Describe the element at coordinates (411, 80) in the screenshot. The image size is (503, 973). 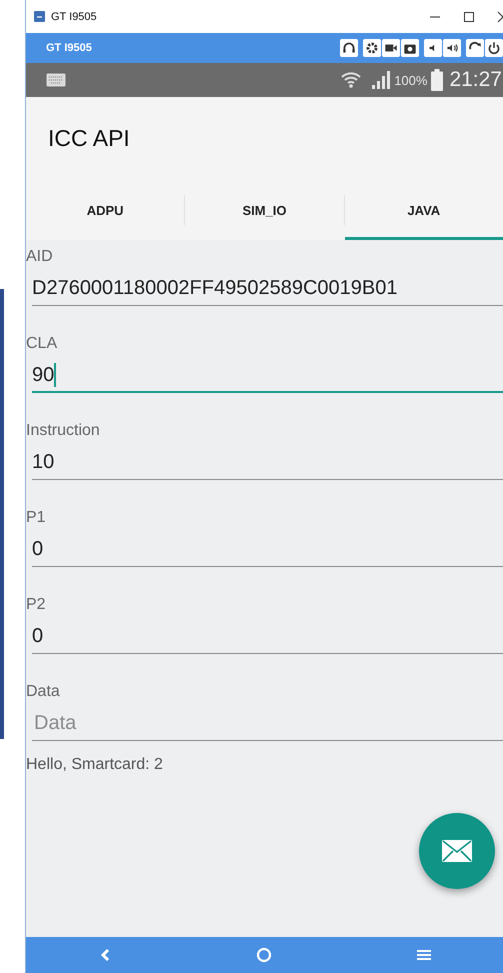
I see `battery-level: 100%` at that location.